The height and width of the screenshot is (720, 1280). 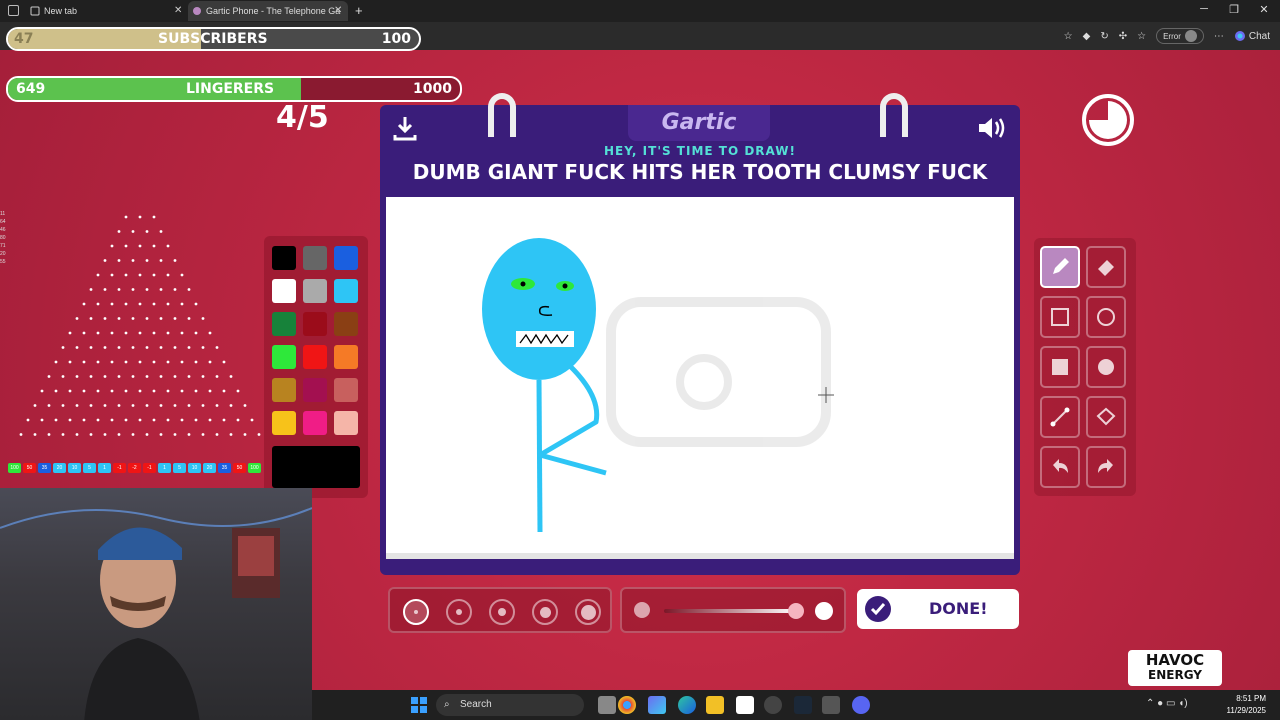 I want to click on rectangle-fill-tool, so click(x=1060, y=367).